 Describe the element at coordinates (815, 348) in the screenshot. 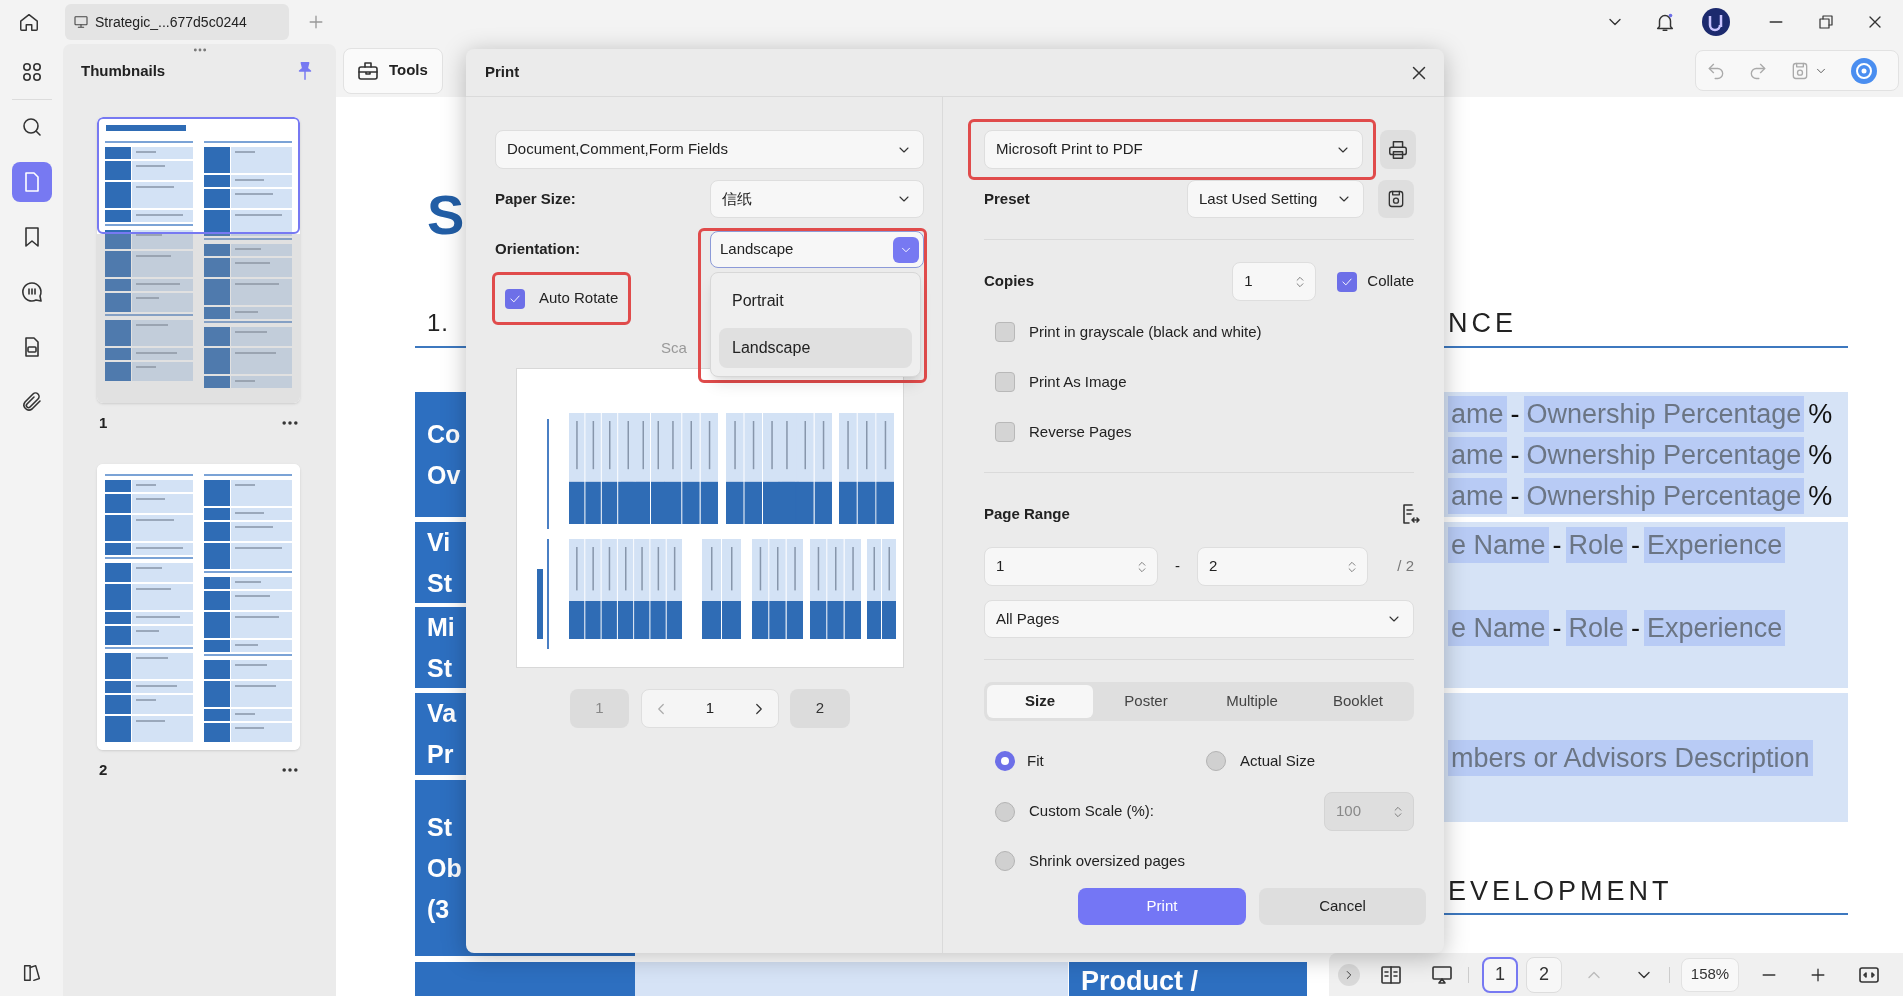

I see `menu-item: Landscape` at that location.